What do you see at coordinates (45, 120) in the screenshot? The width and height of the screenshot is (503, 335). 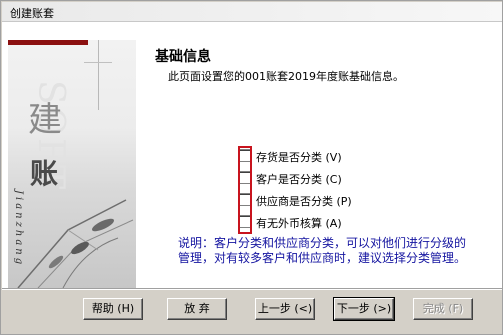 I see `art-char-jian: 建` at bounding box center [45, 120].